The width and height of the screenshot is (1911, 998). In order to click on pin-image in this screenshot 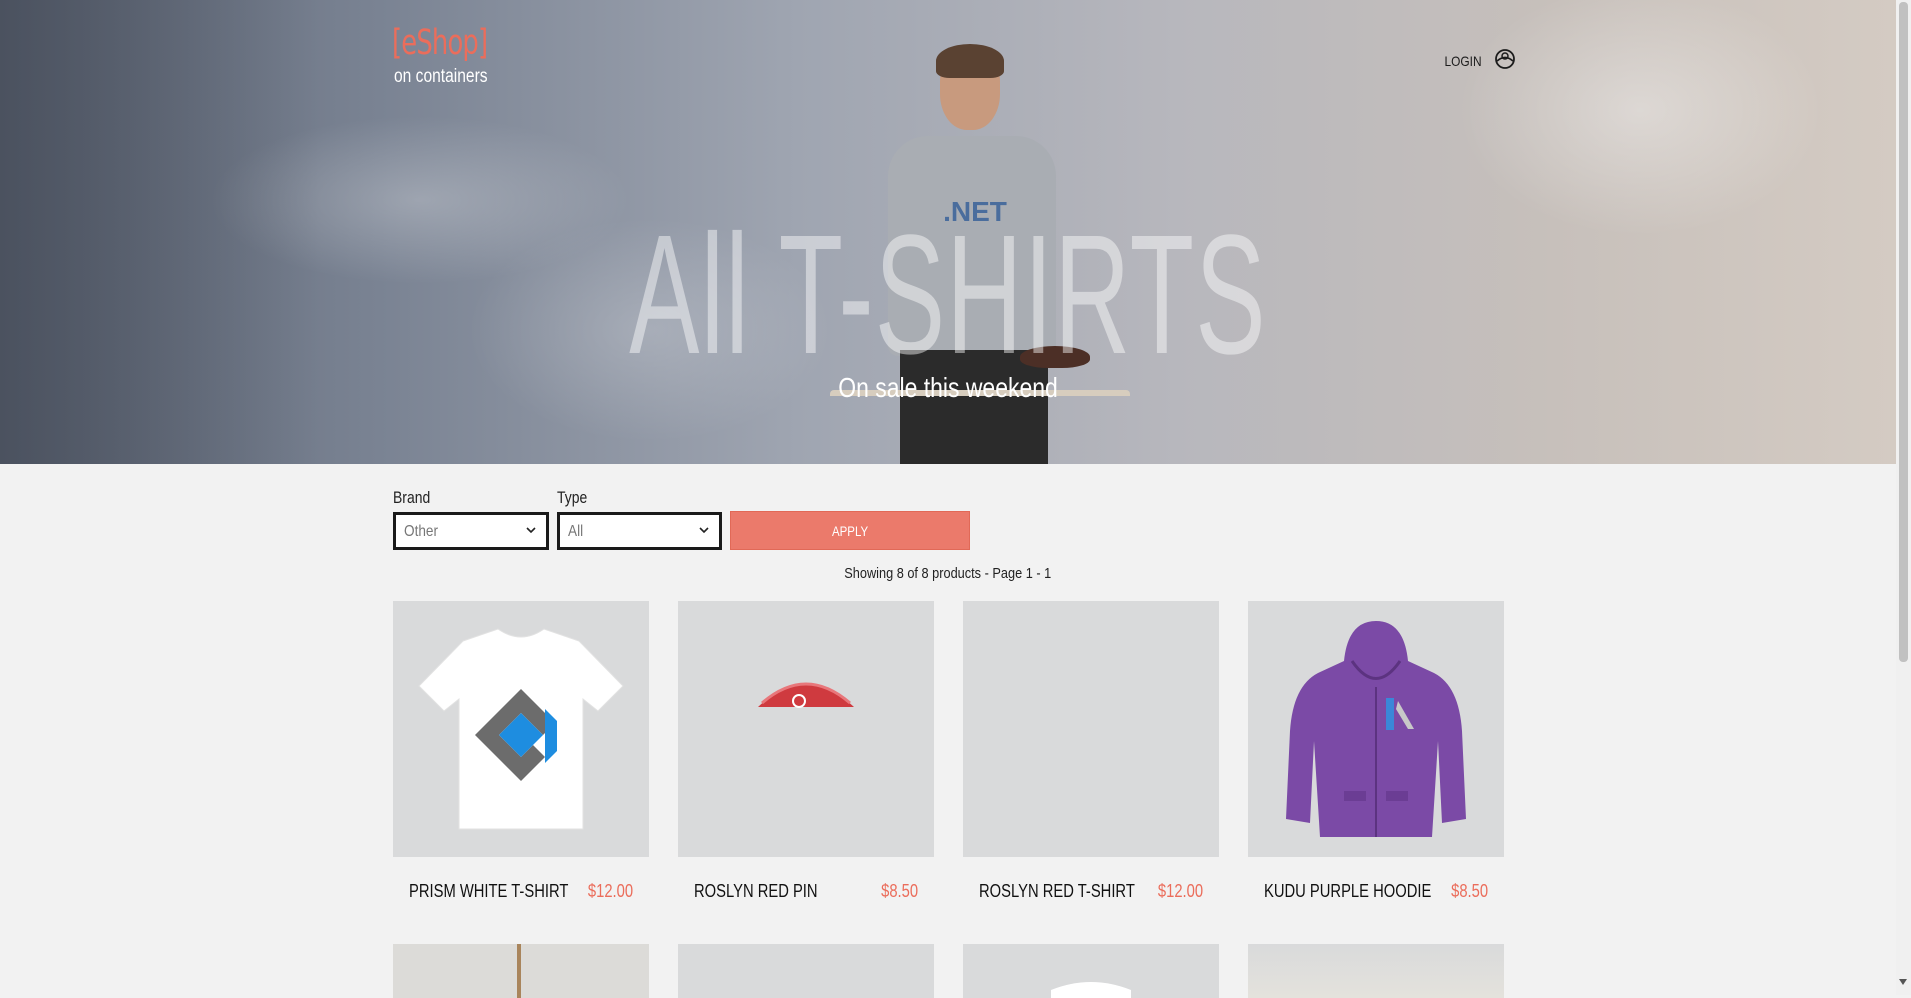, I will do `click(806, 695)`.